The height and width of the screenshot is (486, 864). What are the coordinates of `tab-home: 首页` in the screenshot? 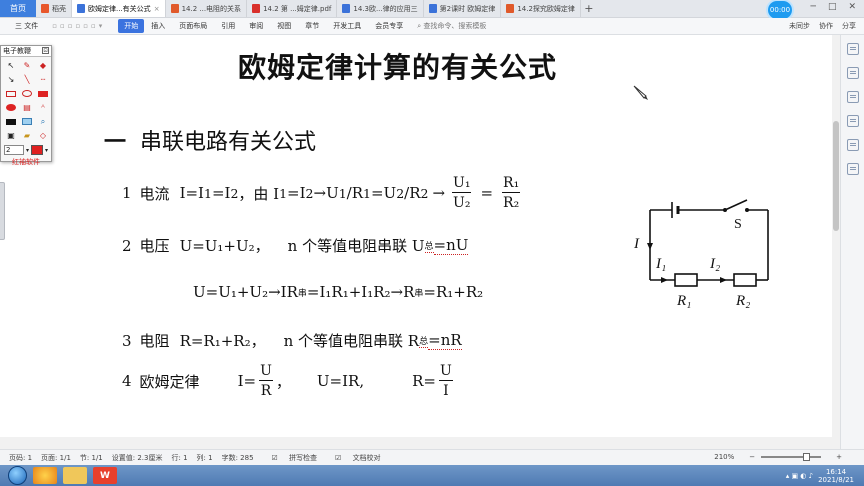 It's located at (18, 8).